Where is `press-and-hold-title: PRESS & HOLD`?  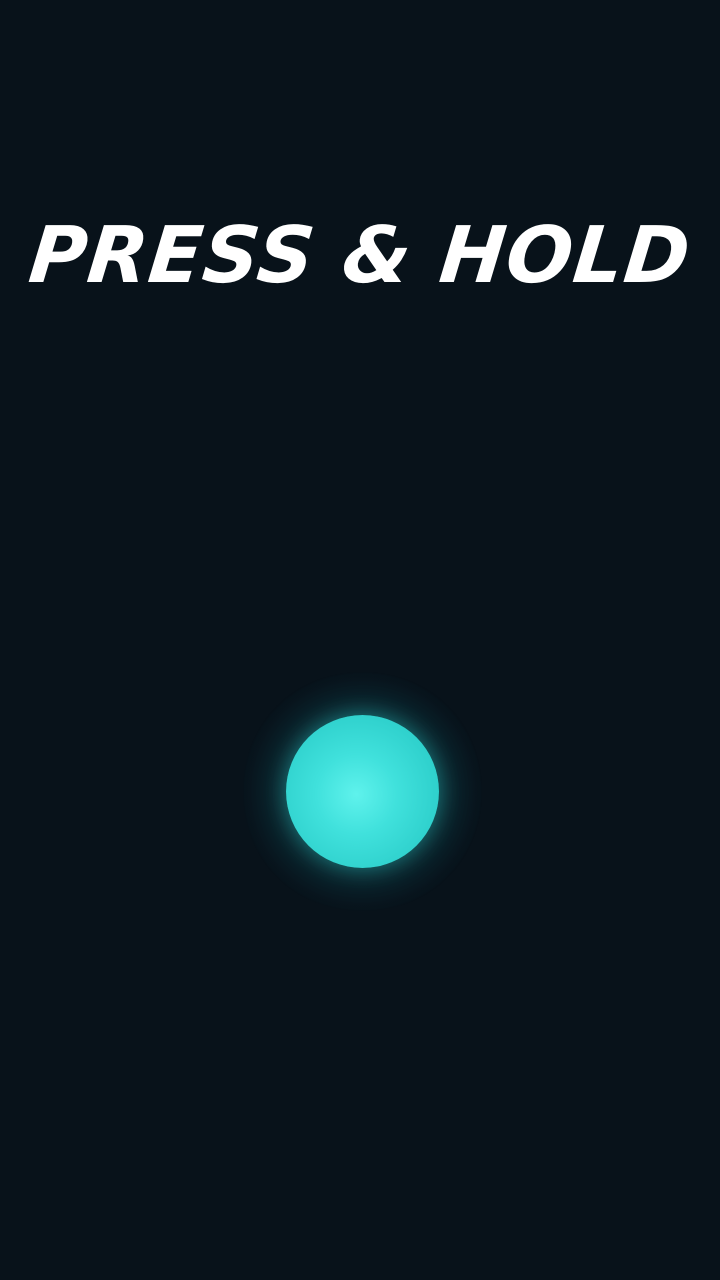 press-and-hold-title: PRESS & HOLD is located at coordinates (360, 256).